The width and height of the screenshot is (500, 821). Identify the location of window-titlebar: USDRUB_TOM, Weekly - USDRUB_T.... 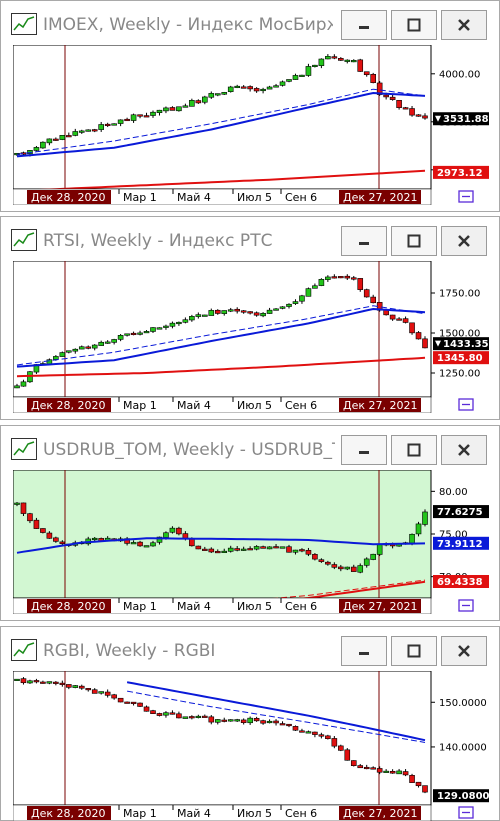
(250, 448).